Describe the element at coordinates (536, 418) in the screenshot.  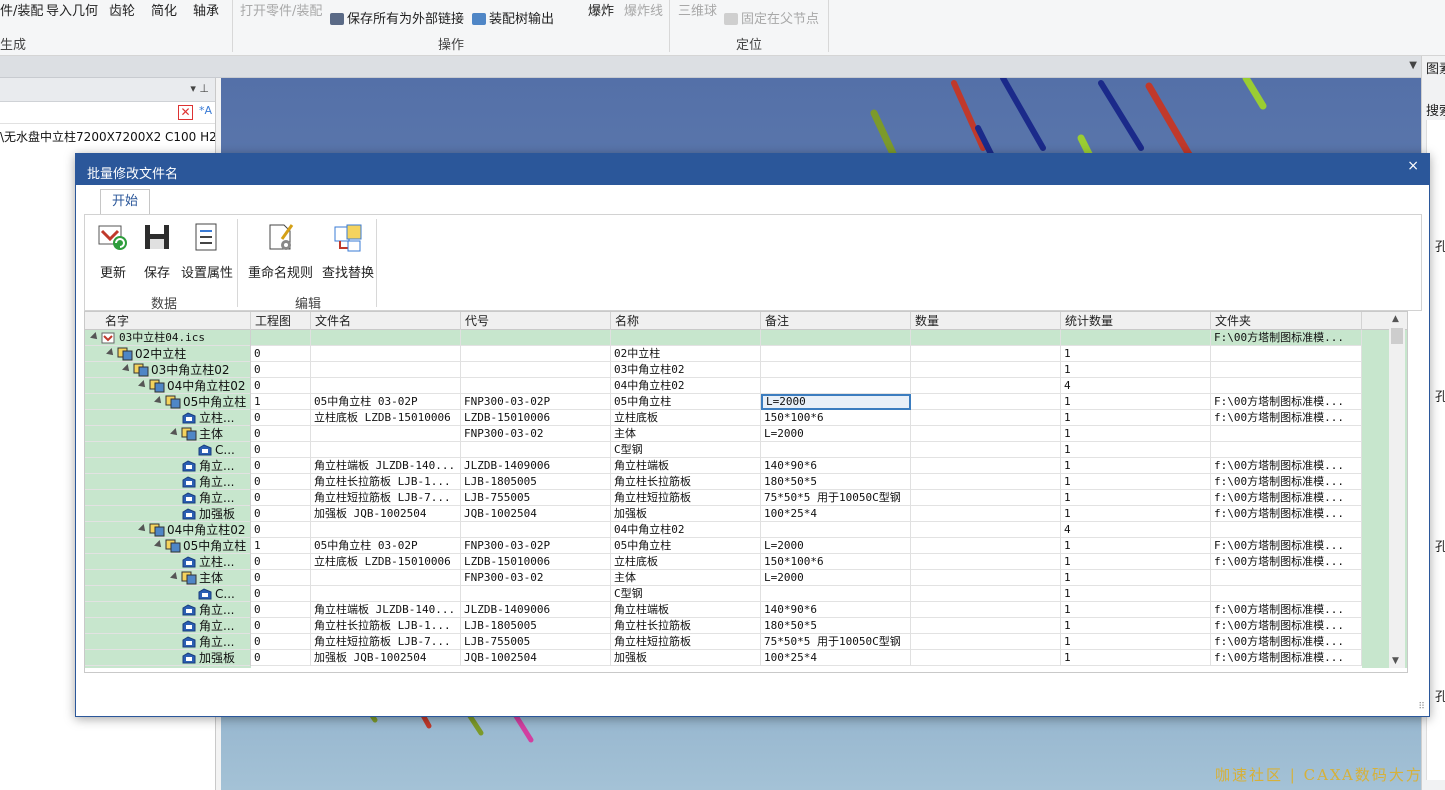
I see `cell-code: LZDB-15010006` at that location.